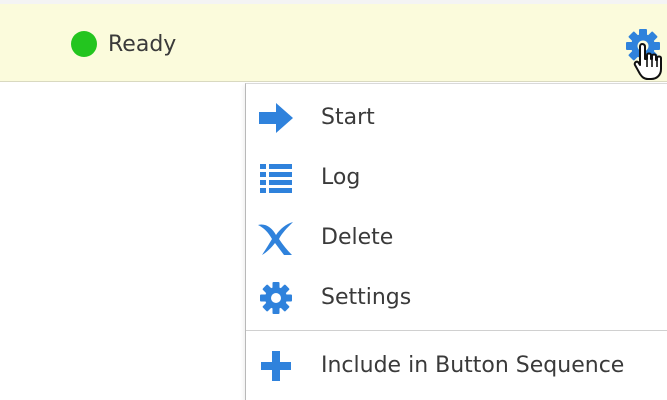  I want to click on plus-icon, so click(276, 366).